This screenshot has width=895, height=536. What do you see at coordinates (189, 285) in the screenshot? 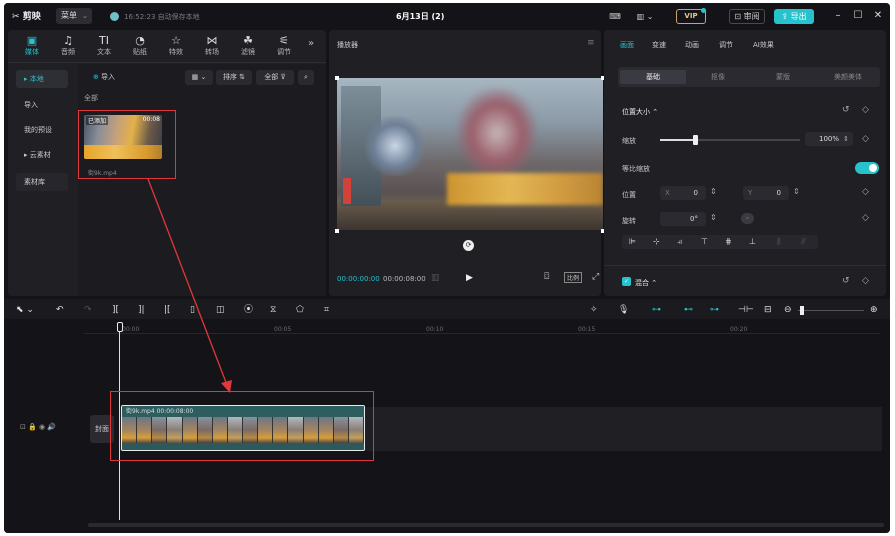
I see `annotation-arrow` at bounding box center [189, 285].